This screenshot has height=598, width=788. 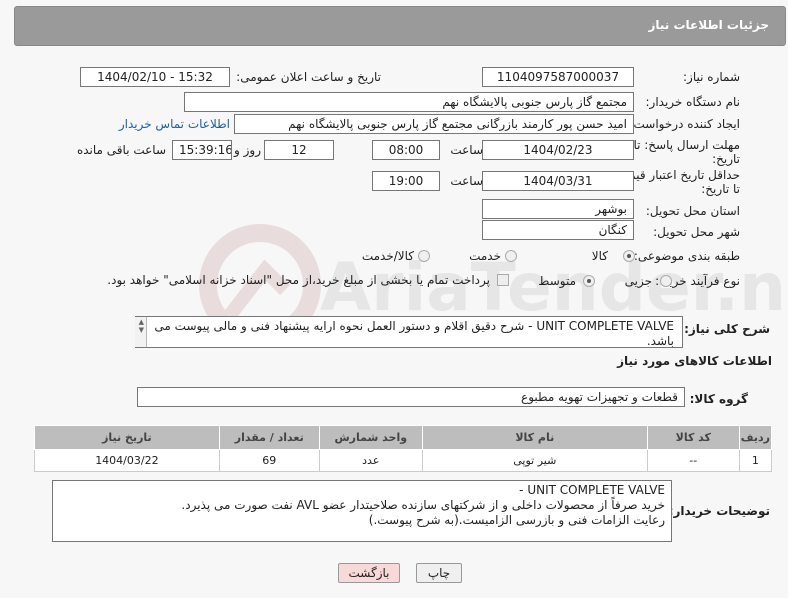 What do you see at coordinates (696, 232) in the screenshot?
I see `city-label: شهر محل تحویل:` at bounding box center [696, 232].